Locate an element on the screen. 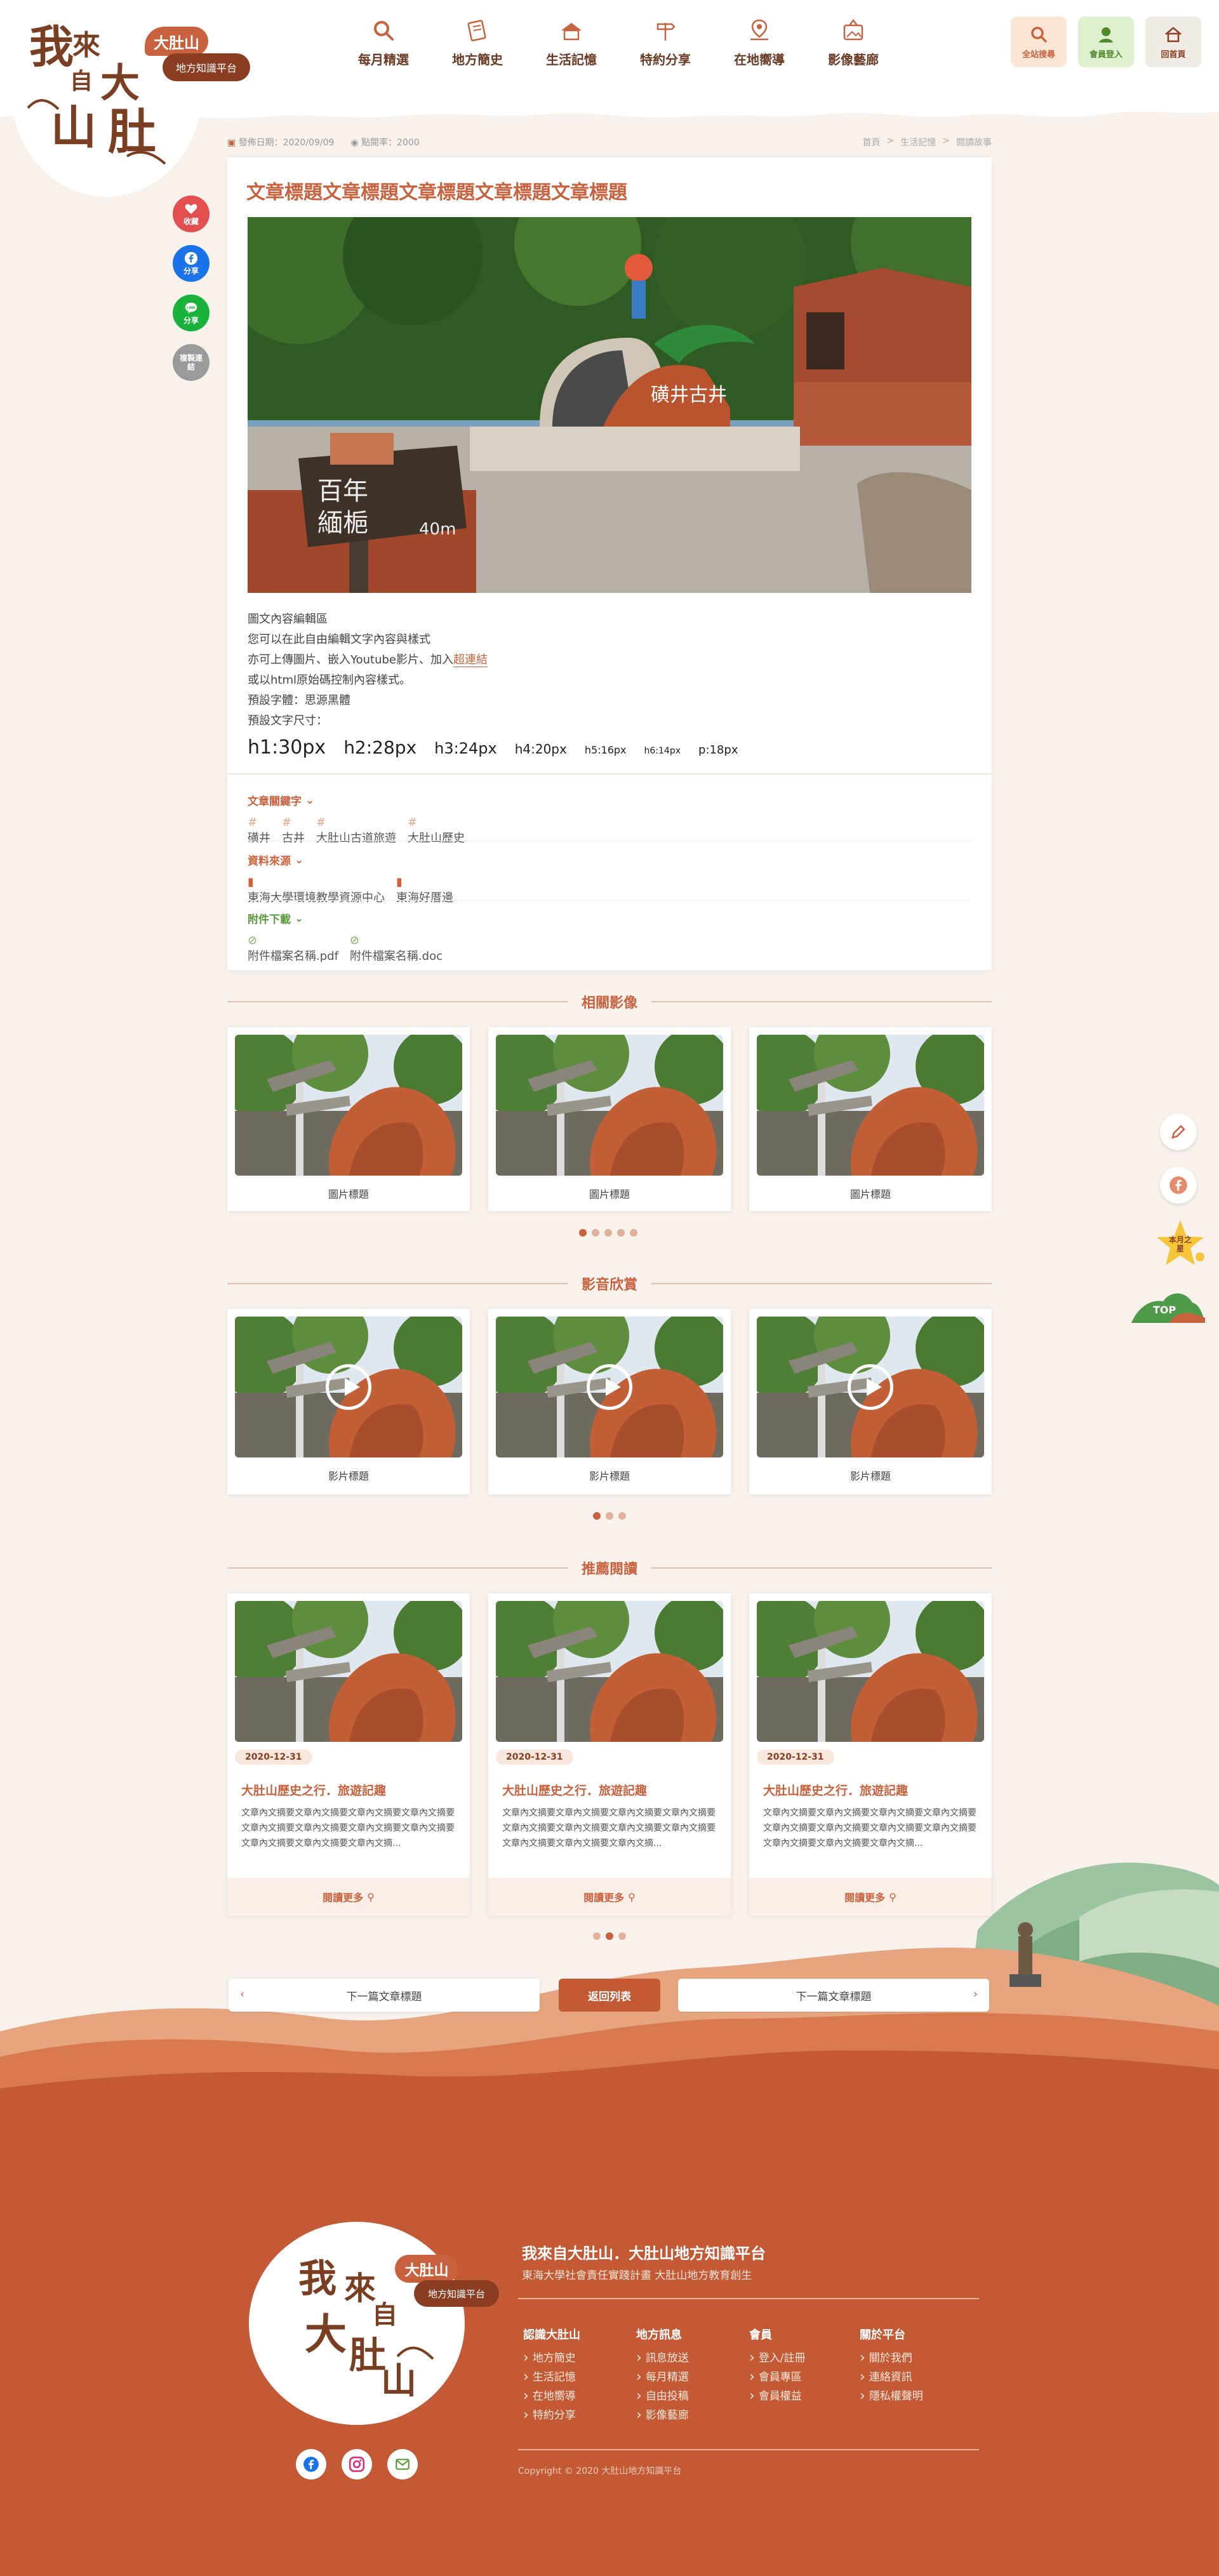 This screenshot has height=2576, width=1219. line-share-label: 分享 is located at coordinates (191, 320).